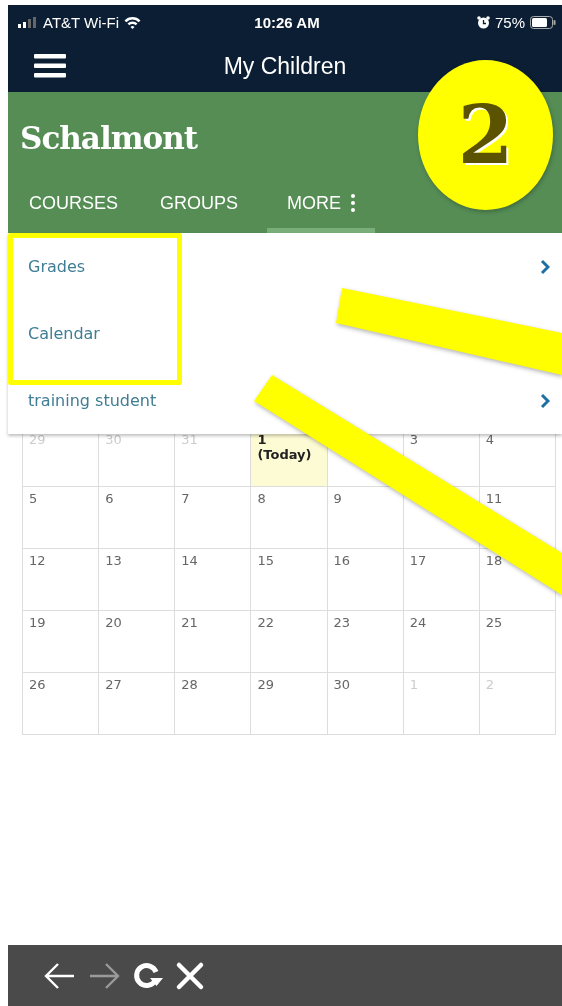 This screenshot has height=1006, width=562. Describe the element at coordinates (342, 560) in the screenshot. I see `day-number: 16` at that location.